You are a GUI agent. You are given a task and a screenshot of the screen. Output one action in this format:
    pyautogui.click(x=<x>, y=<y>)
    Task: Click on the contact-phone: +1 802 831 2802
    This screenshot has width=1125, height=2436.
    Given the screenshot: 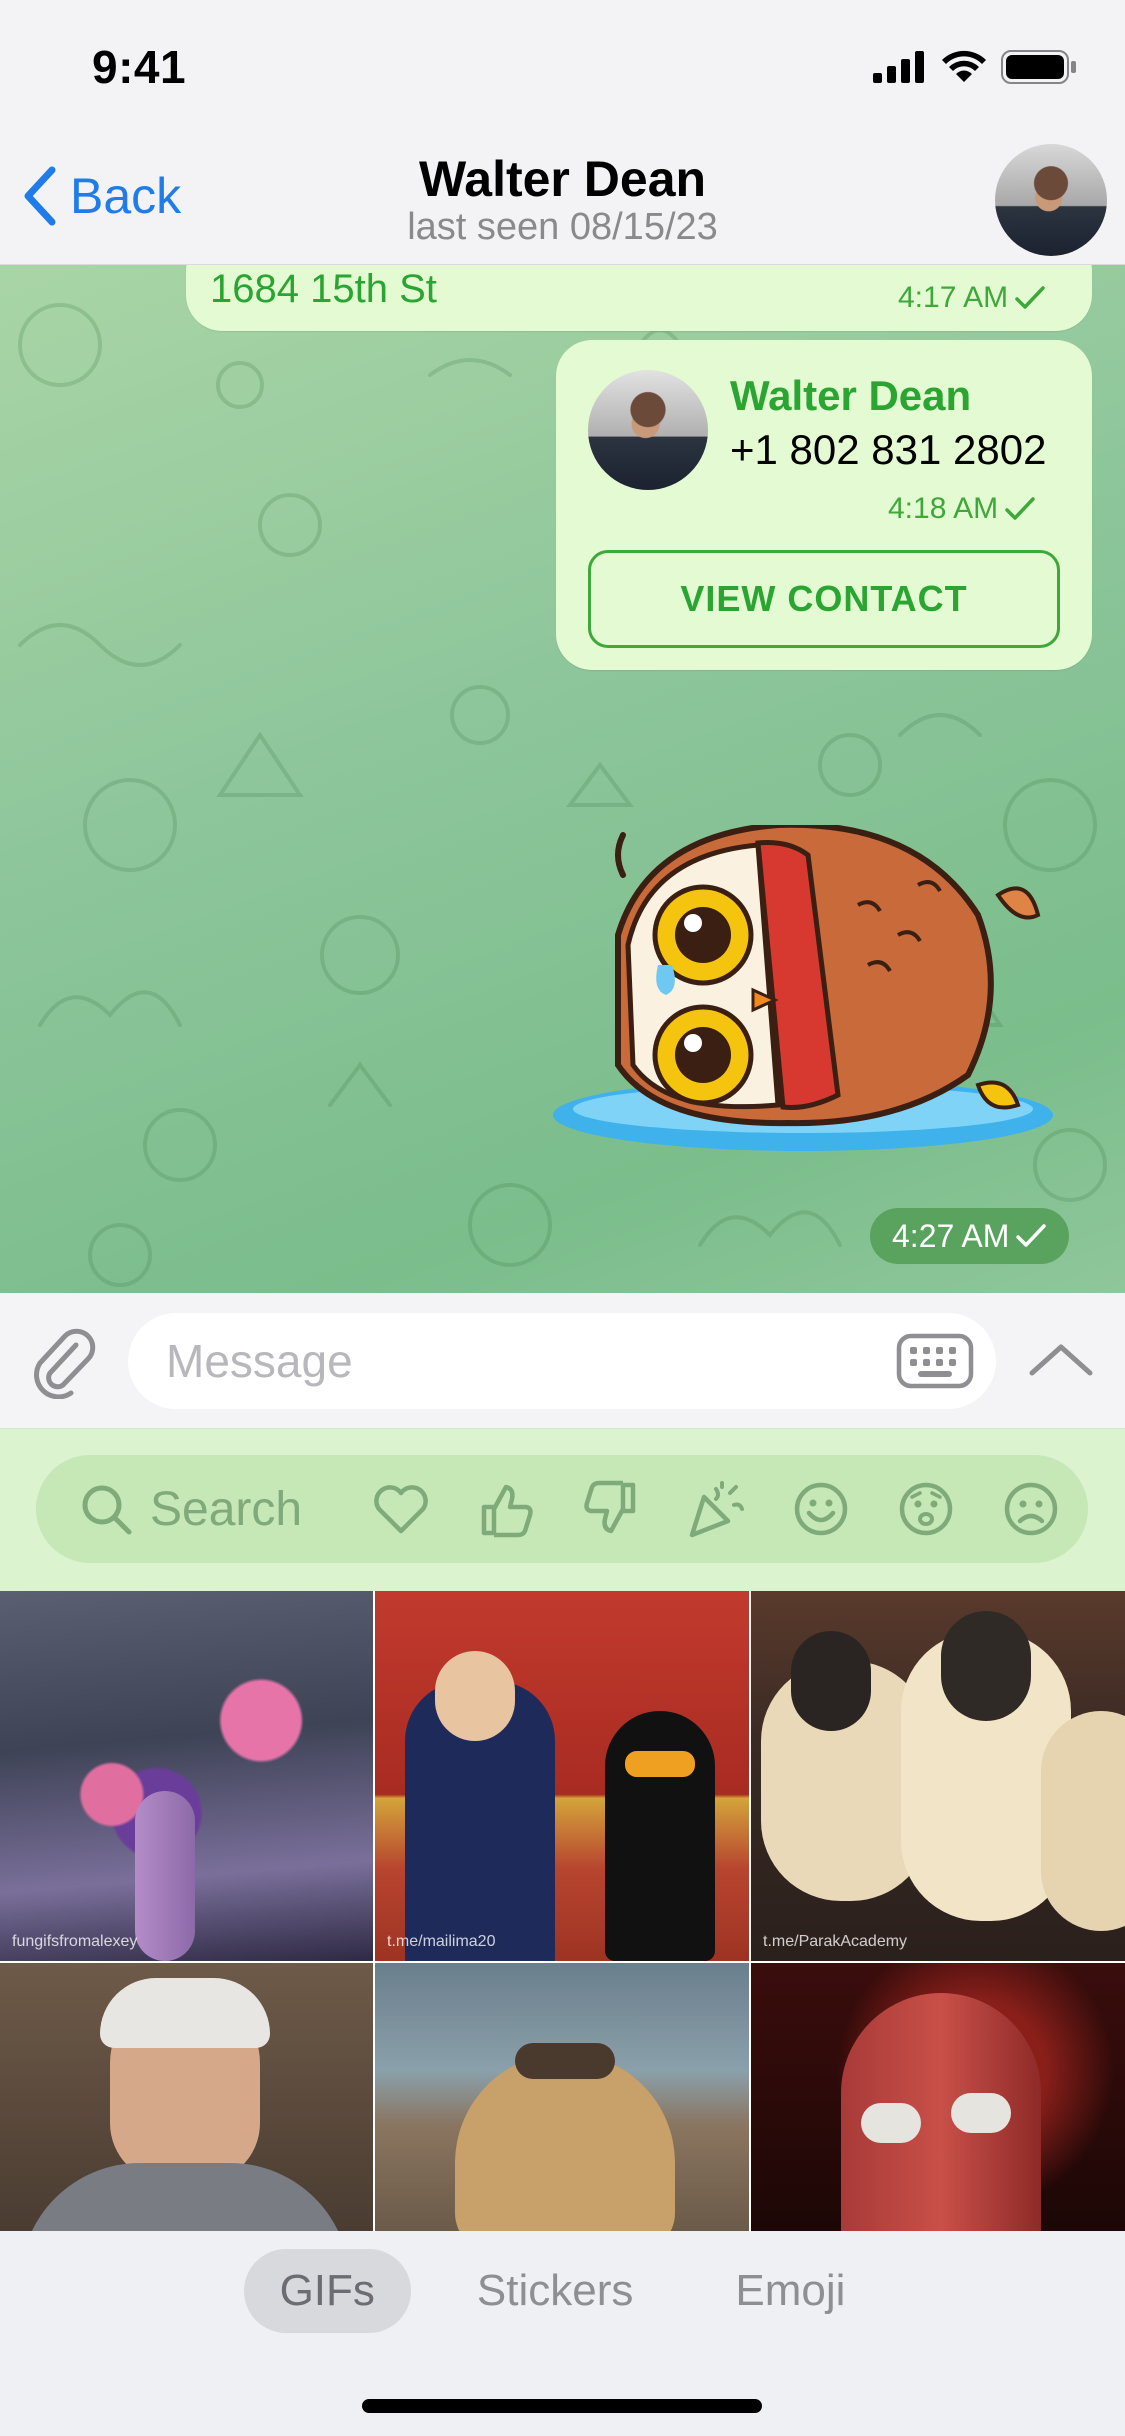 What is the action you would take?
    pyautogui.click(x=888, y=450)
    